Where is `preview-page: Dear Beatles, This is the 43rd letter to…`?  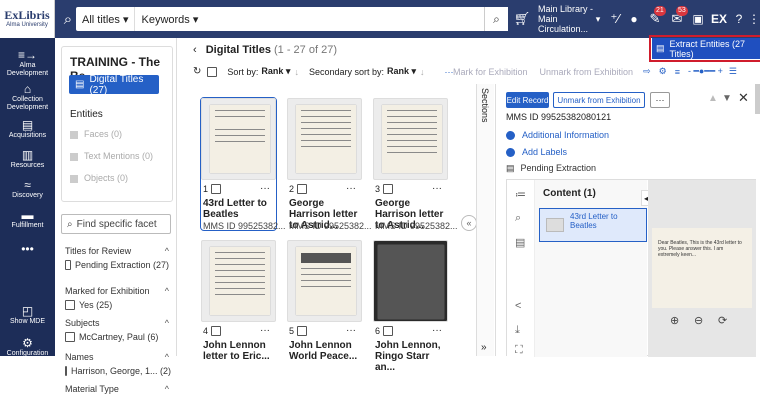 preview-page: Dear Beatles, This is the 43rd letter to… is located at coordinates (702, 268).